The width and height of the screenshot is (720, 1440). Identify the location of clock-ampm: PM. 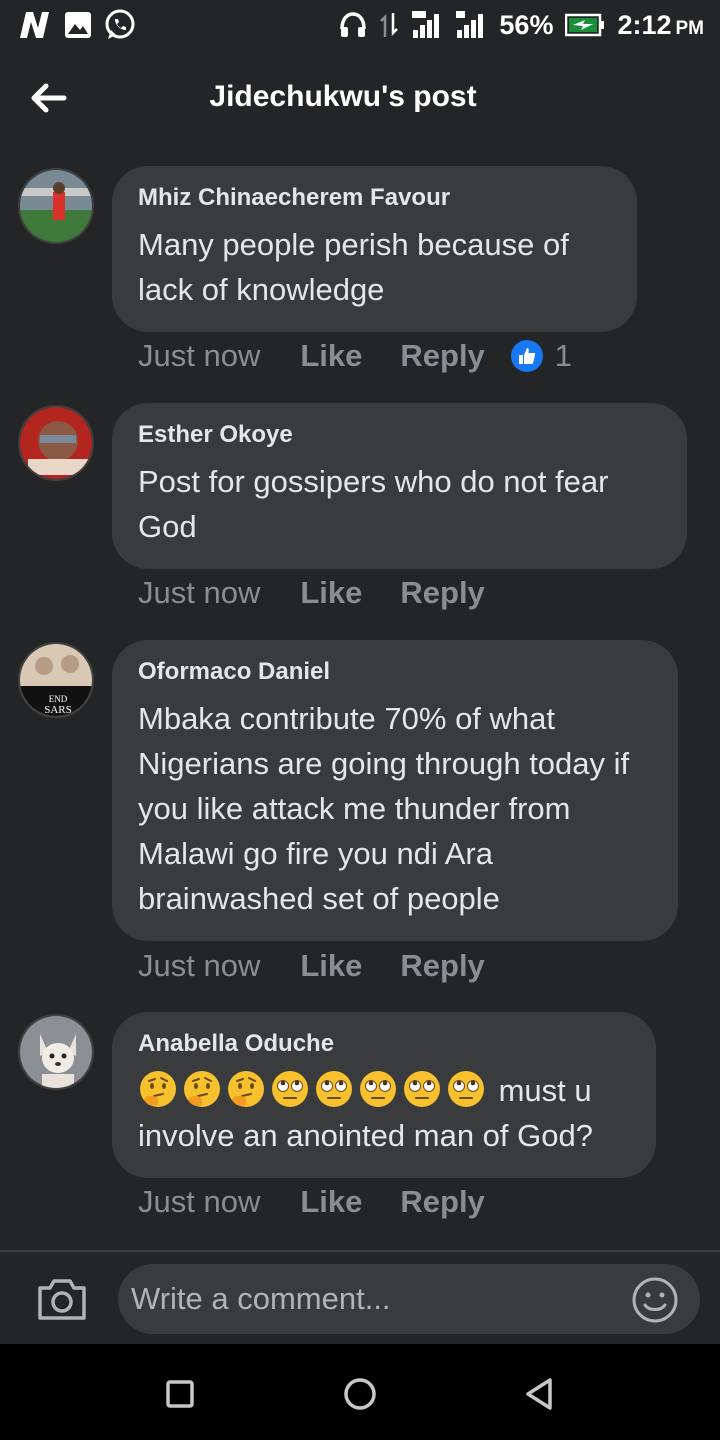
(690, 28).